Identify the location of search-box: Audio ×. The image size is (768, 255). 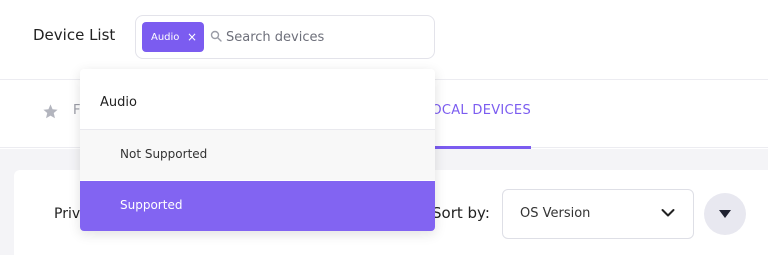
(285, 37).